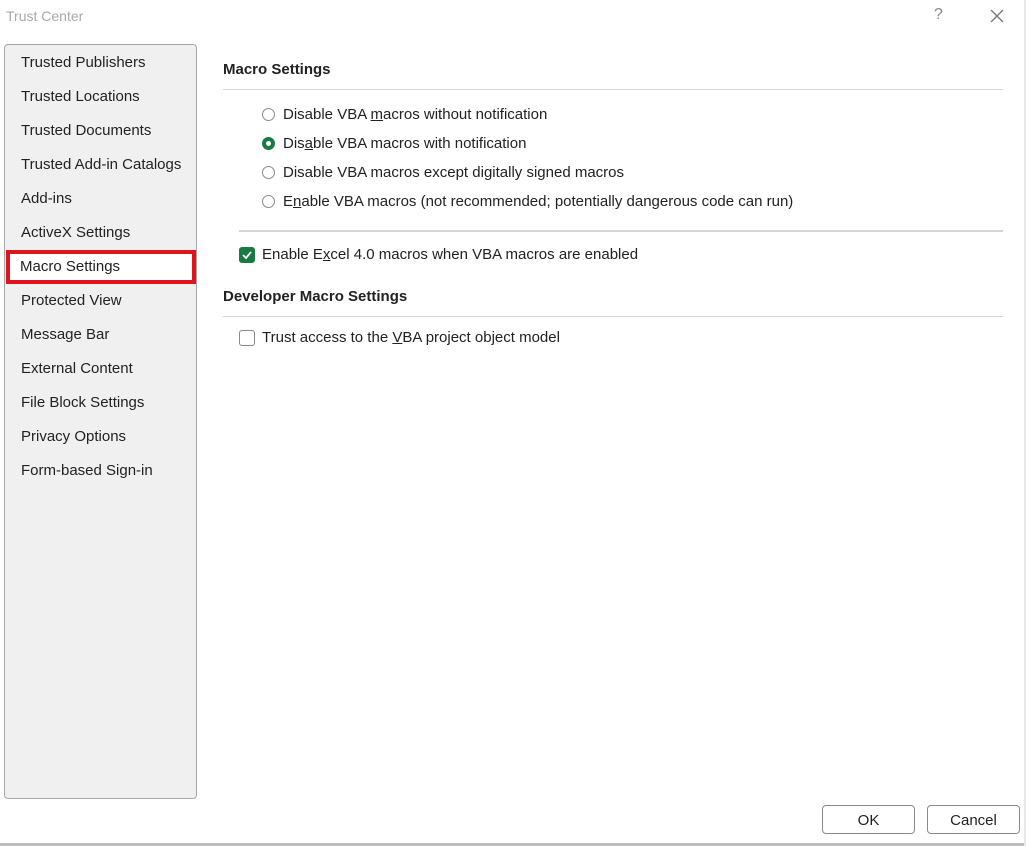 This screenshot has width=1026, height=846. What do you see at coordinates (868, 819) in the screenshot?
I see `ok-button: OK` at bounding box center [868, 819].